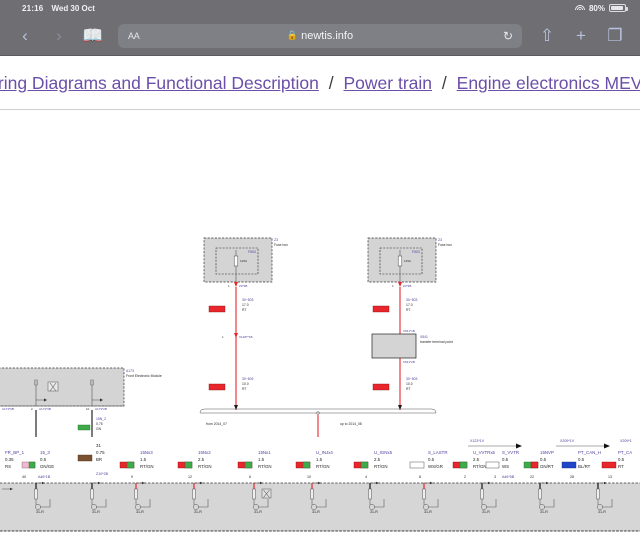 The image size is (640, 557). Describe the element at coordinates (621, 466) in the screenshot. I see `col-13: RT` at that location.